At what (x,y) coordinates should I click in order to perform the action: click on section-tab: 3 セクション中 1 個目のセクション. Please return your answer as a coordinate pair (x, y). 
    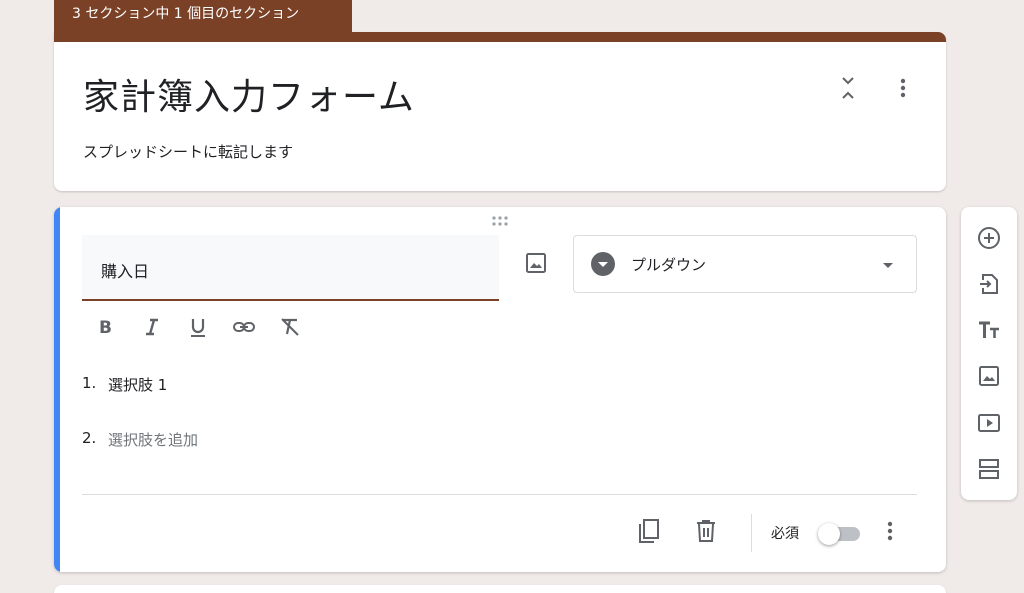
    Looking at the image, I should click on (203, 16).